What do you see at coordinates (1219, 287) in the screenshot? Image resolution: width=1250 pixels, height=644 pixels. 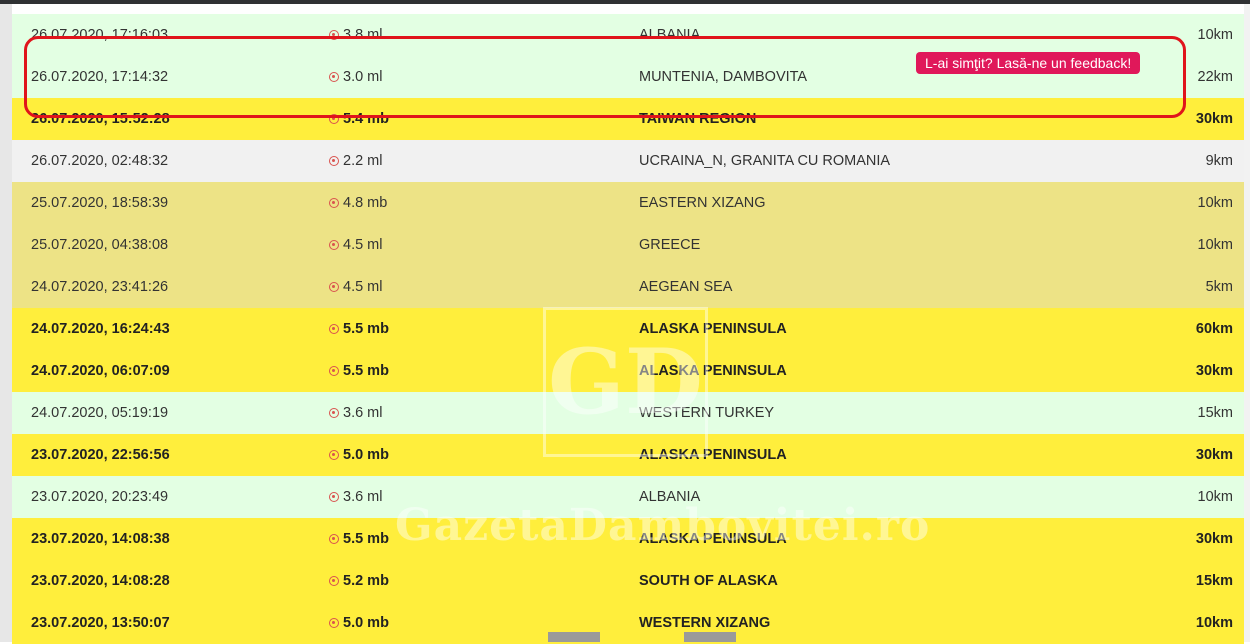 I see `event-depth: 5km` at bounding box center [1219, 287].